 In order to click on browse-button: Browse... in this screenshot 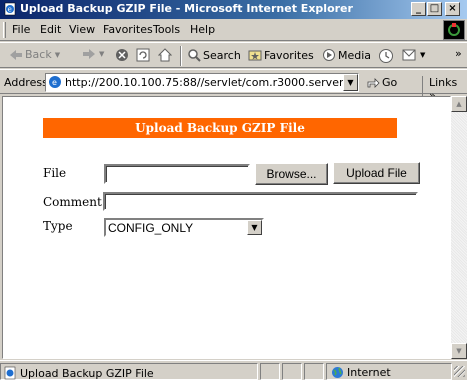, I will do `click(291, 174)`.